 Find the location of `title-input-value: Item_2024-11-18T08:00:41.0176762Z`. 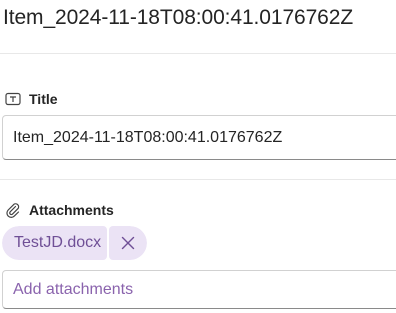

title-input-value: Item_2024-11-18T08:00:41.0176762Z is located at coordinates (148, 137).